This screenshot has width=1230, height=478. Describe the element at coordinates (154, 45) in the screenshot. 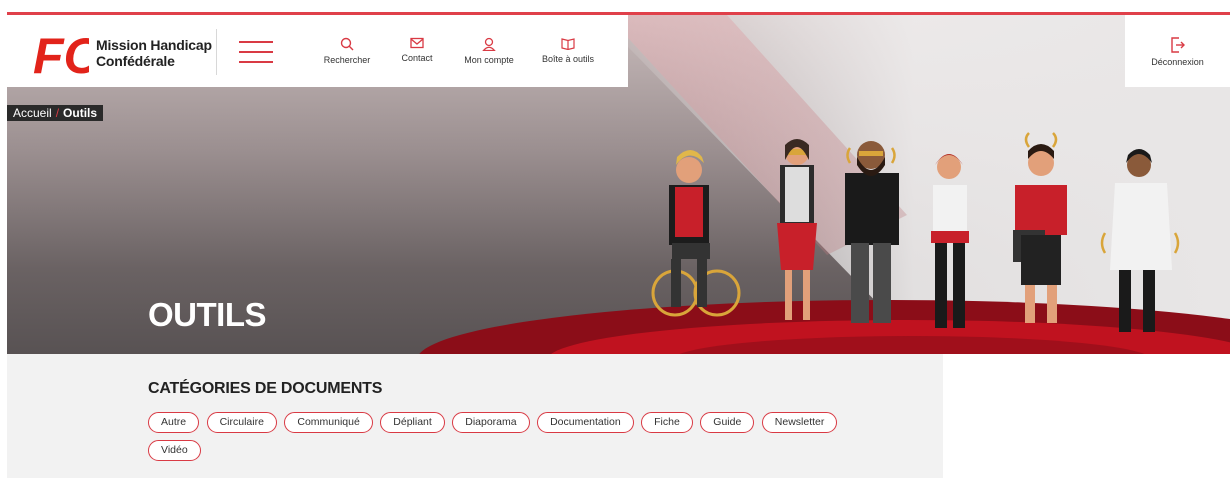

I see `brand-line-1: Mission Handicap` at that location.